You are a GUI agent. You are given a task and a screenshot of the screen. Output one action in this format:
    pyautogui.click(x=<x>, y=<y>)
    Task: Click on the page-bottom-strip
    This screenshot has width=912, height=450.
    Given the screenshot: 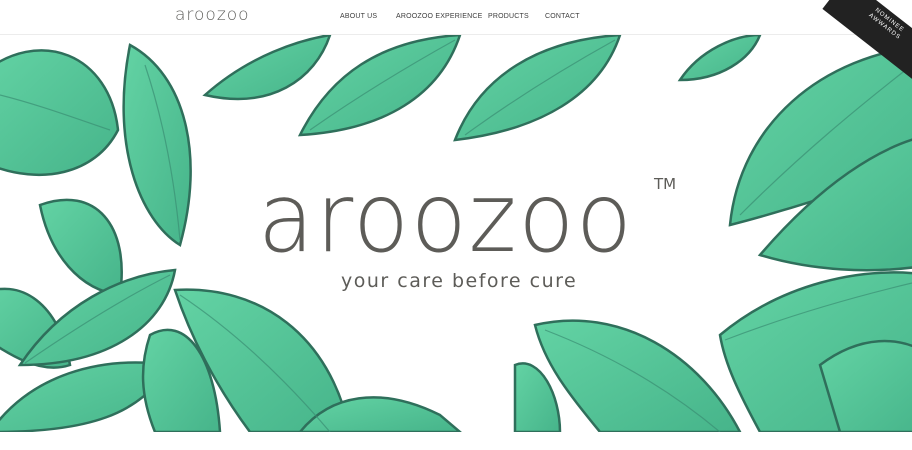 What is the action you would take?
    pyautogui.click(x=456, y=441)
    